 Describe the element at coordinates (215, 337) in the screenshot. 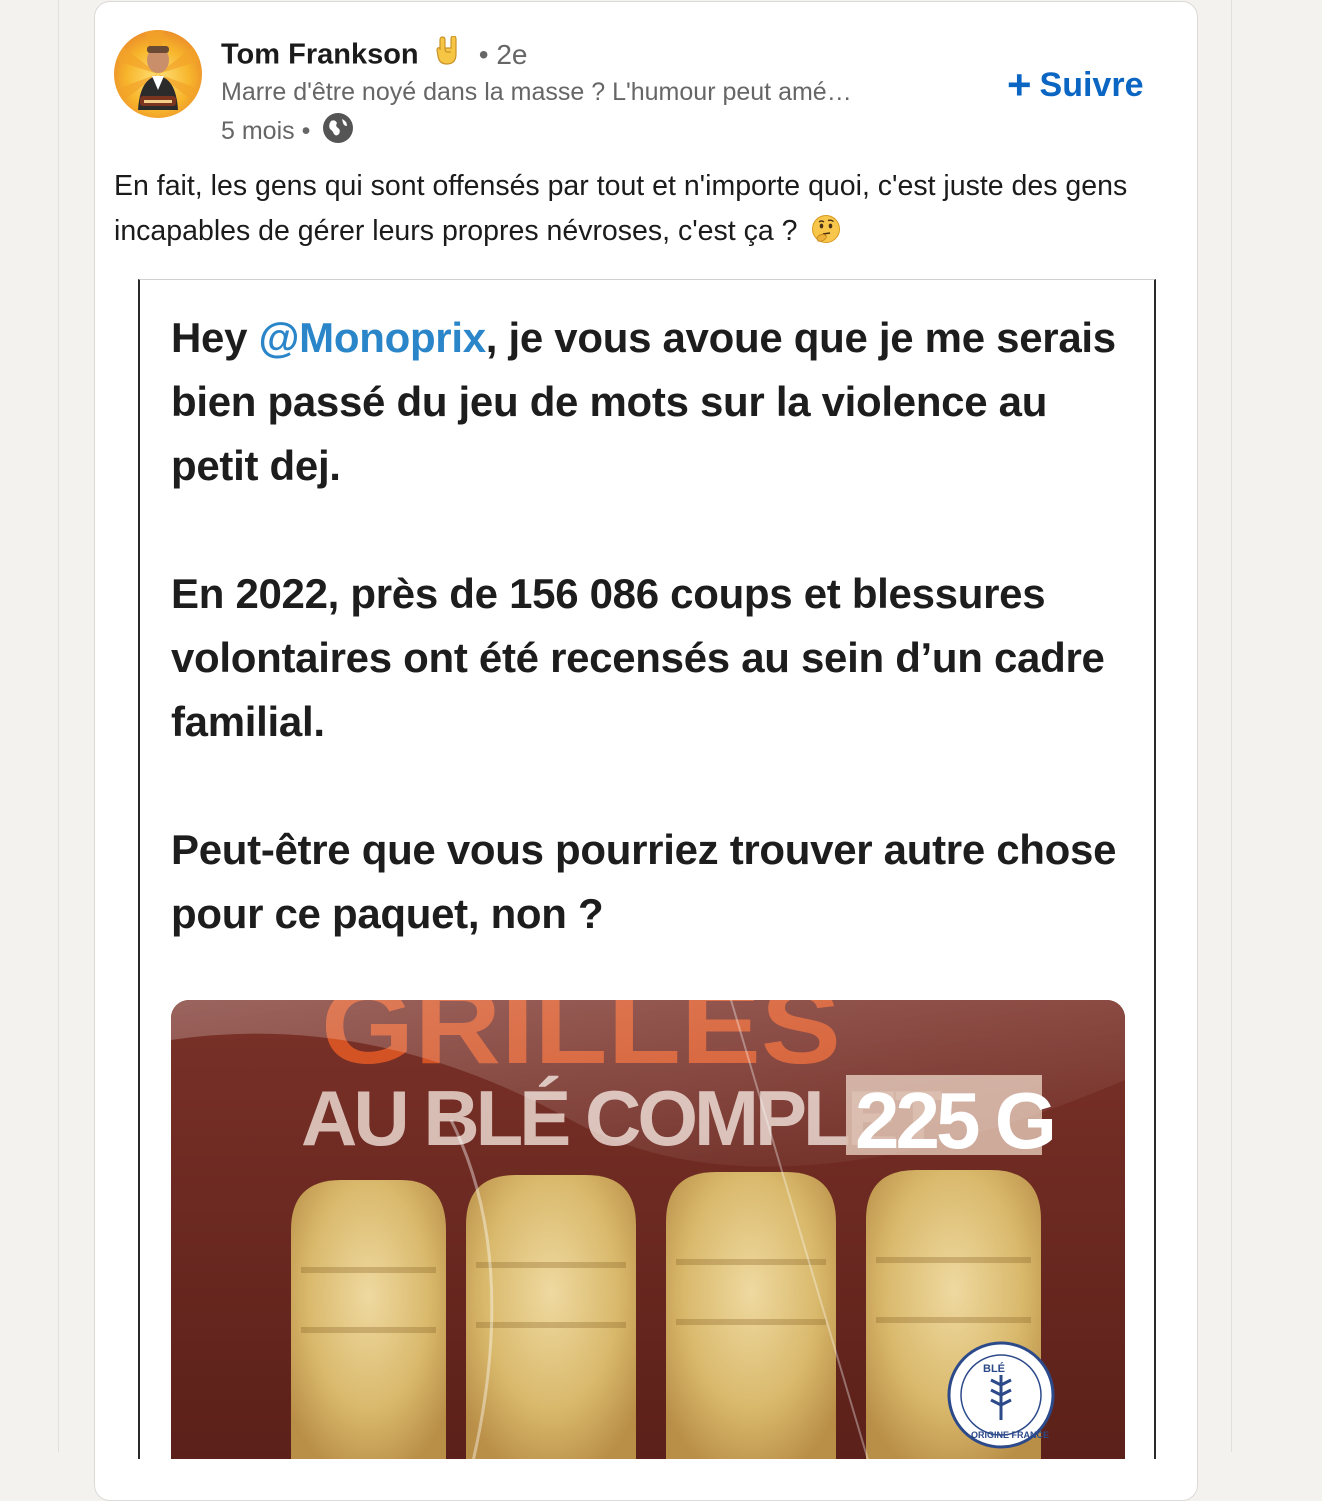

I see `image-text-hey: Hey` at that location.